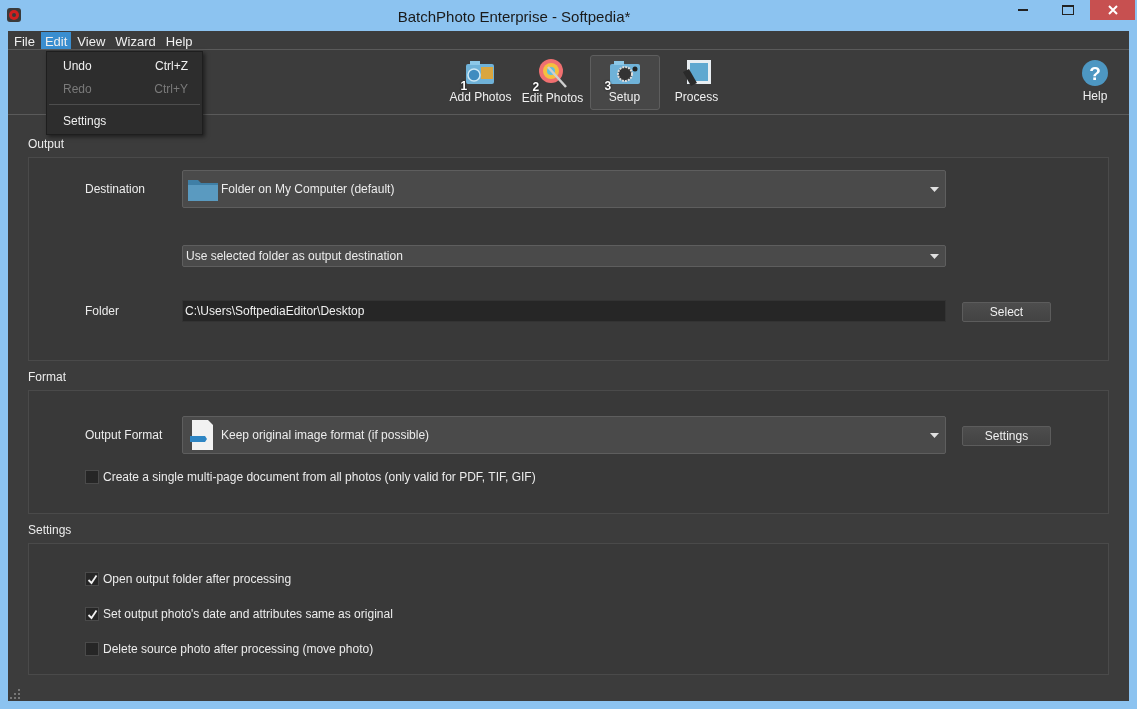 The height and width of the screenshot is (709, 1137). I want to click on close-icon, so click(1112, 10).